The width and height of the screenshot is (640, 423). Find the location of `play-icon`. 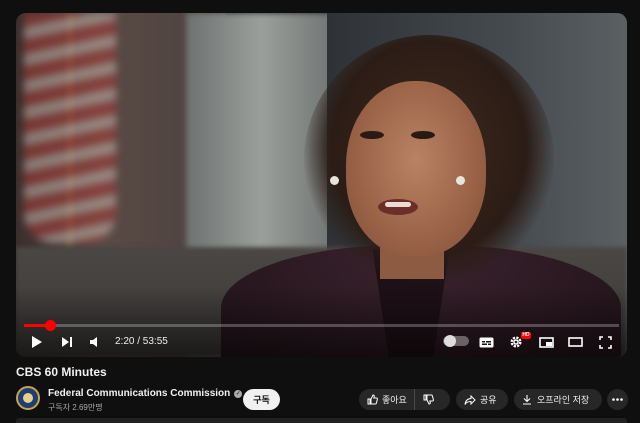

play-icon is located at coordinates (37, 342).